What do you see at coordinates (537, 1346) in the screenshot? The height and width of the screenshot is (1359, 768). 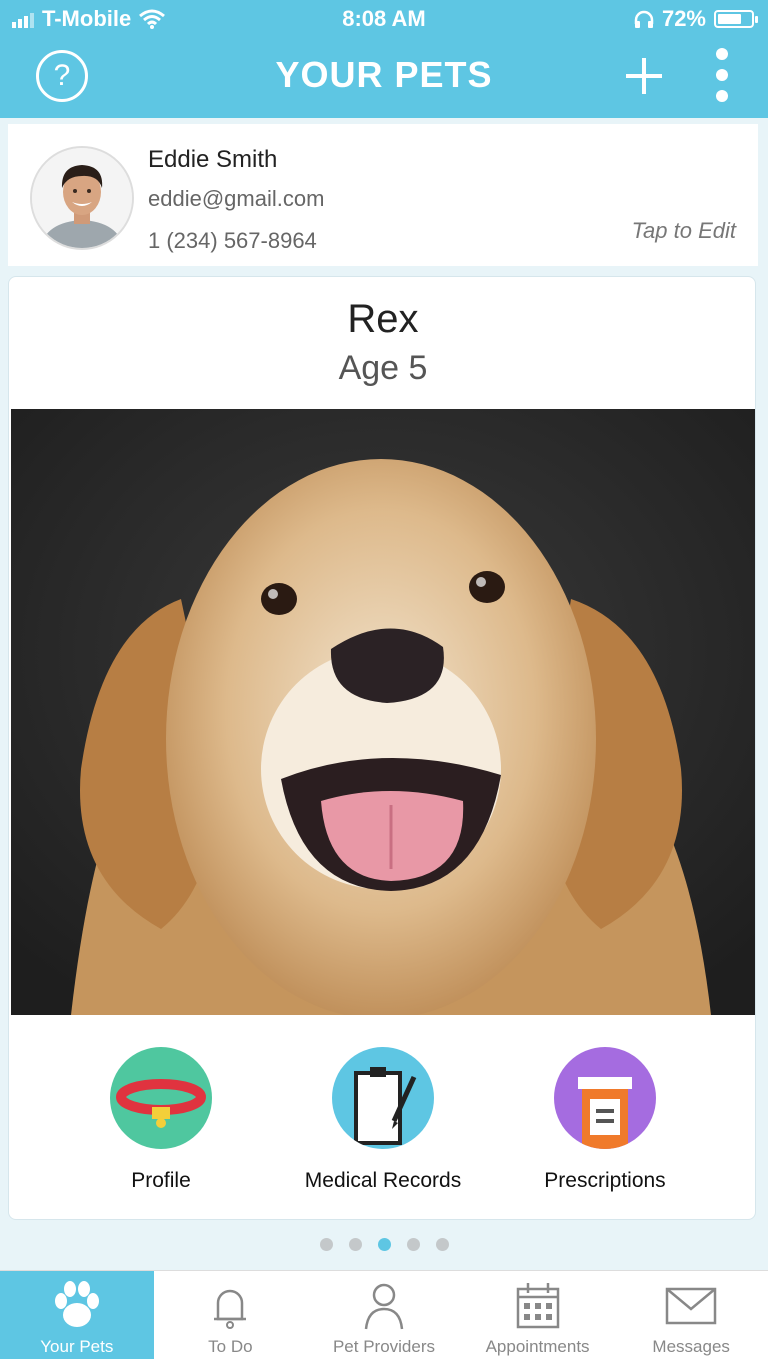 I see `tab-label: Appointments` at bounding box center [537, 1346].